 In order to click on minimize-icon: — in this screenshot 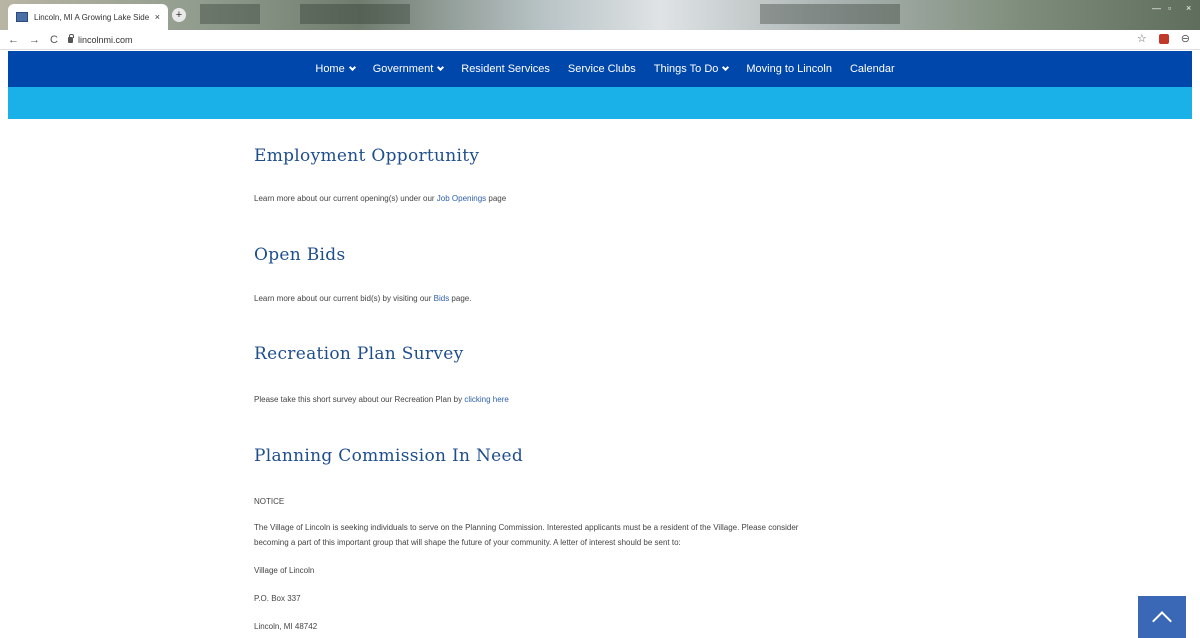, I will do `click(1156, 8)`.